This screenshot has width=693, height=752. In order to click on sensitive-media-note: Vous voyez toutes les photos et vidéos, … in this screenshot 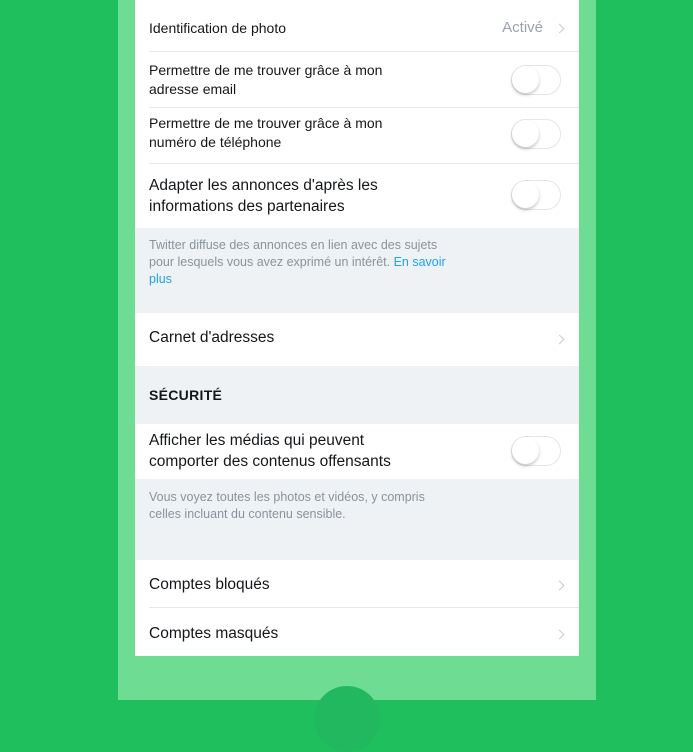, I will do `click(349, 506)`.